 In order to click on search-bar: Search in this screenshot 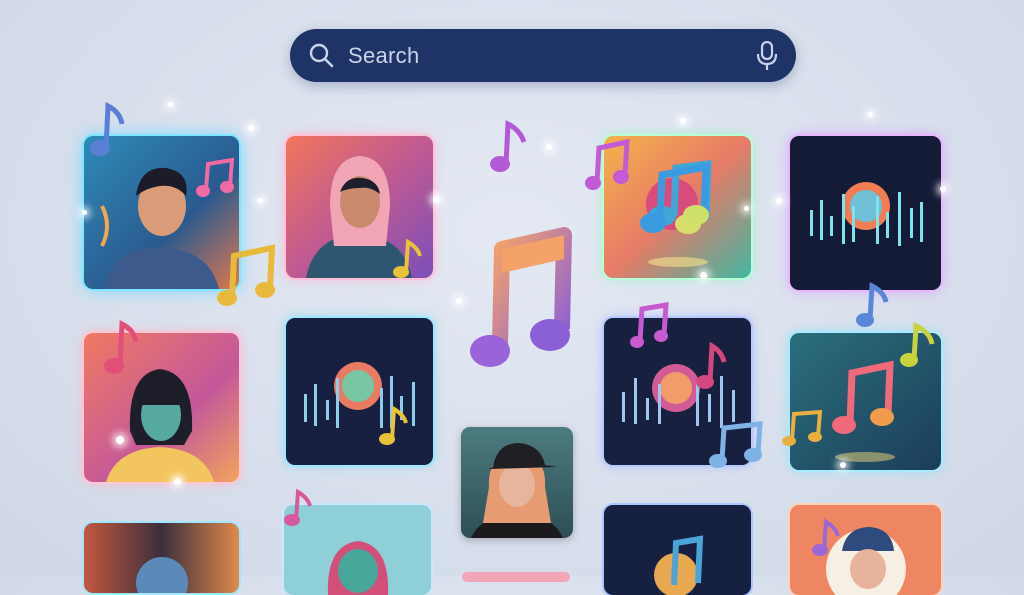, I will do `click(543, 55)`.